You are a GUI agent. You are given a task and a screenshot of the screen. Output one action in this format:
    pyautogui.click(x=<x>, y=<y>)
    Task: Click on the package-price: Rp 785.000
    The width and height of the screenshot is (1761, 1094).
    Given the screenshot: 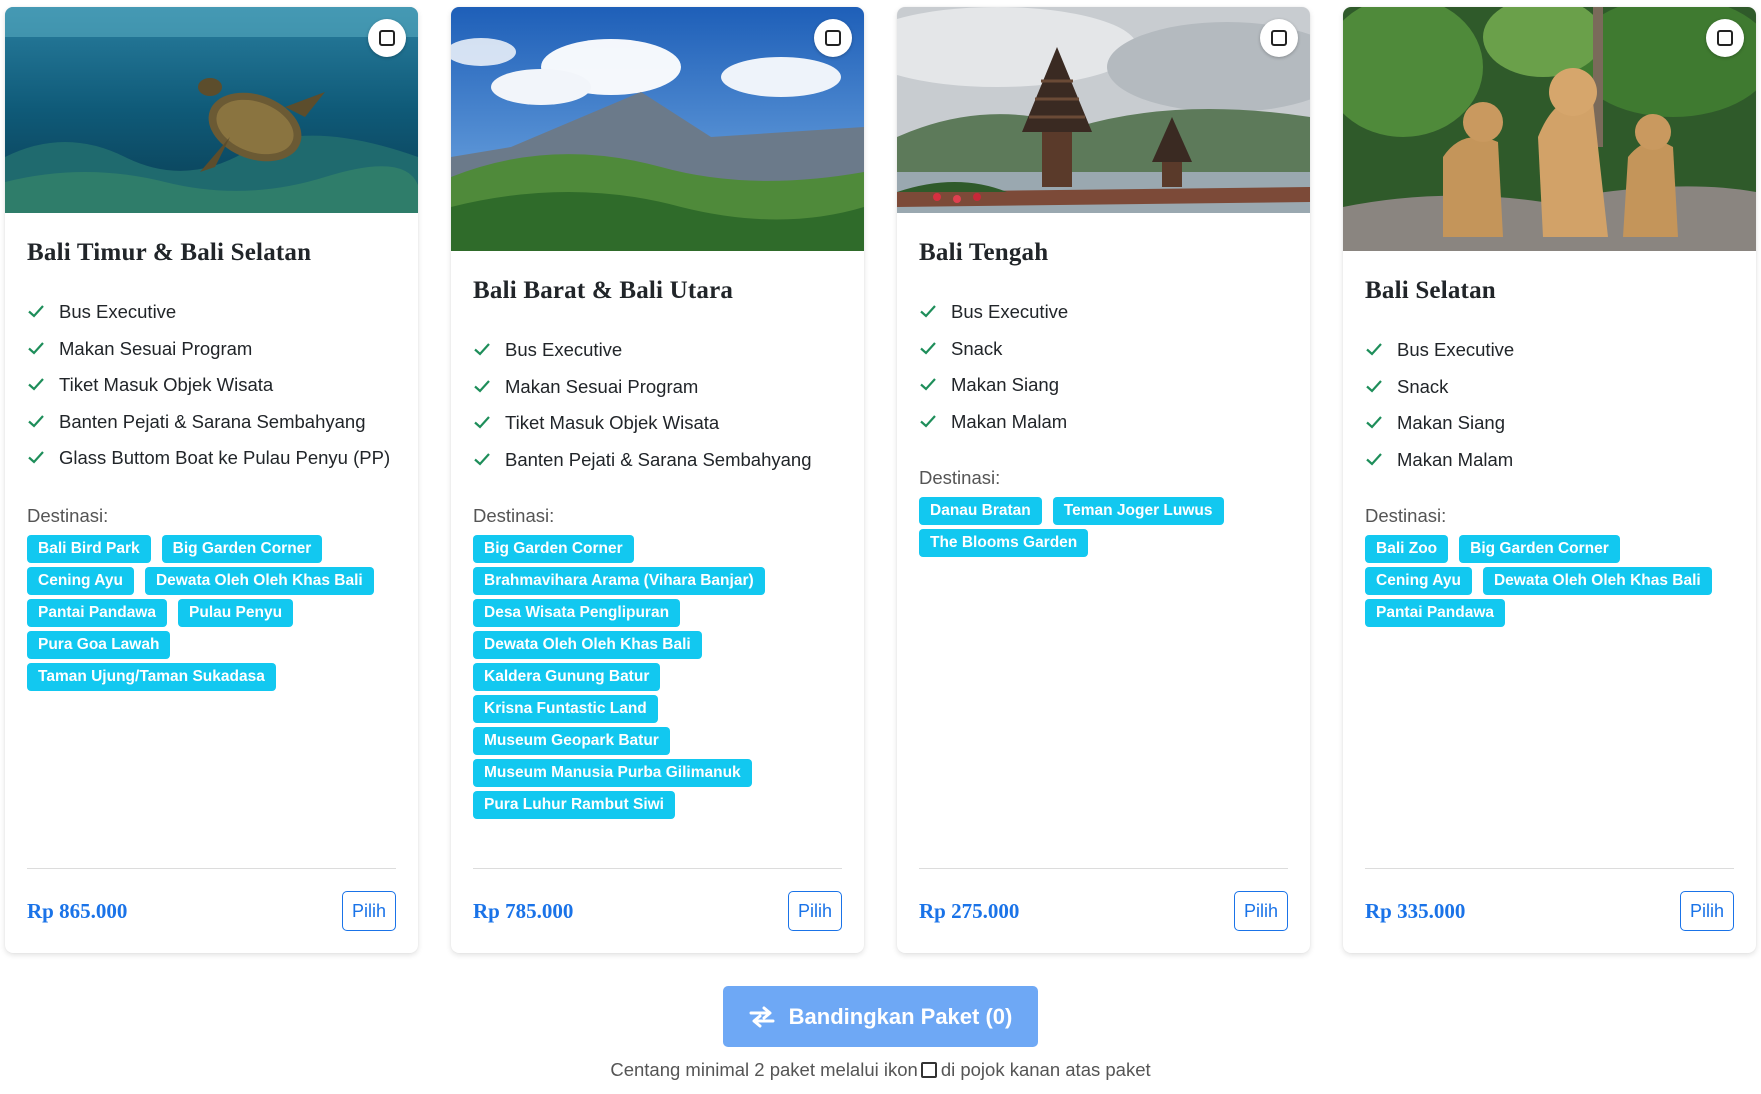 What is the action you would take?
    pyautogui.click(x=523, y=910)
    